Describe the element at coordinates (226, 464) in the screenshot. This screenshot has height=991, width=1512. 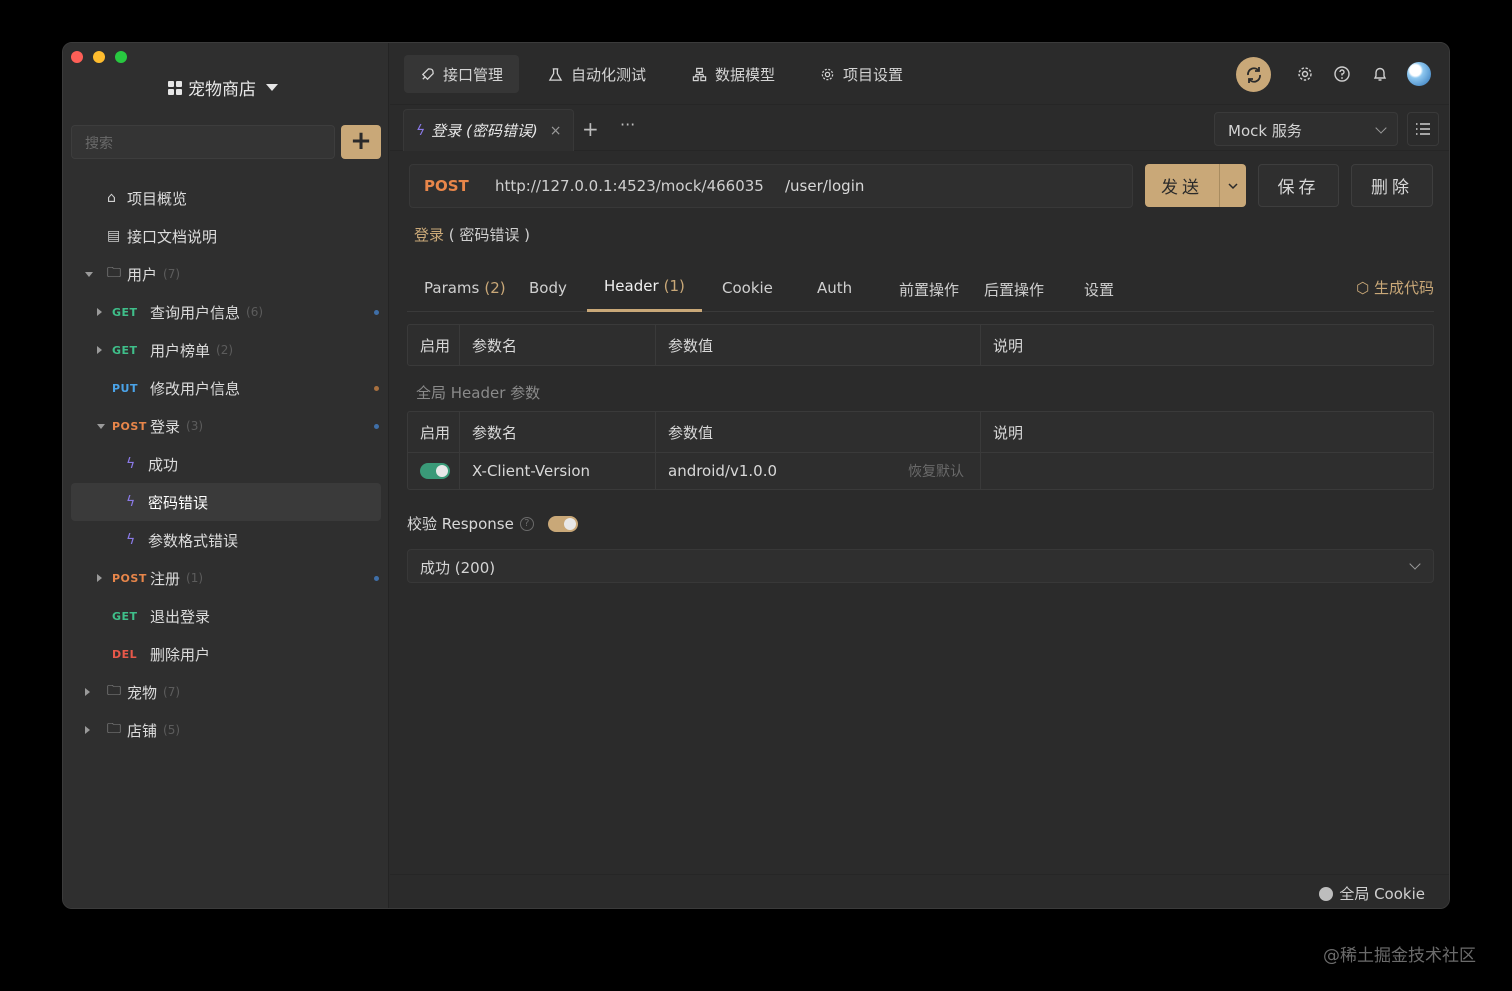
I see `sidebar-item-case: ϟ 成功` at that location.